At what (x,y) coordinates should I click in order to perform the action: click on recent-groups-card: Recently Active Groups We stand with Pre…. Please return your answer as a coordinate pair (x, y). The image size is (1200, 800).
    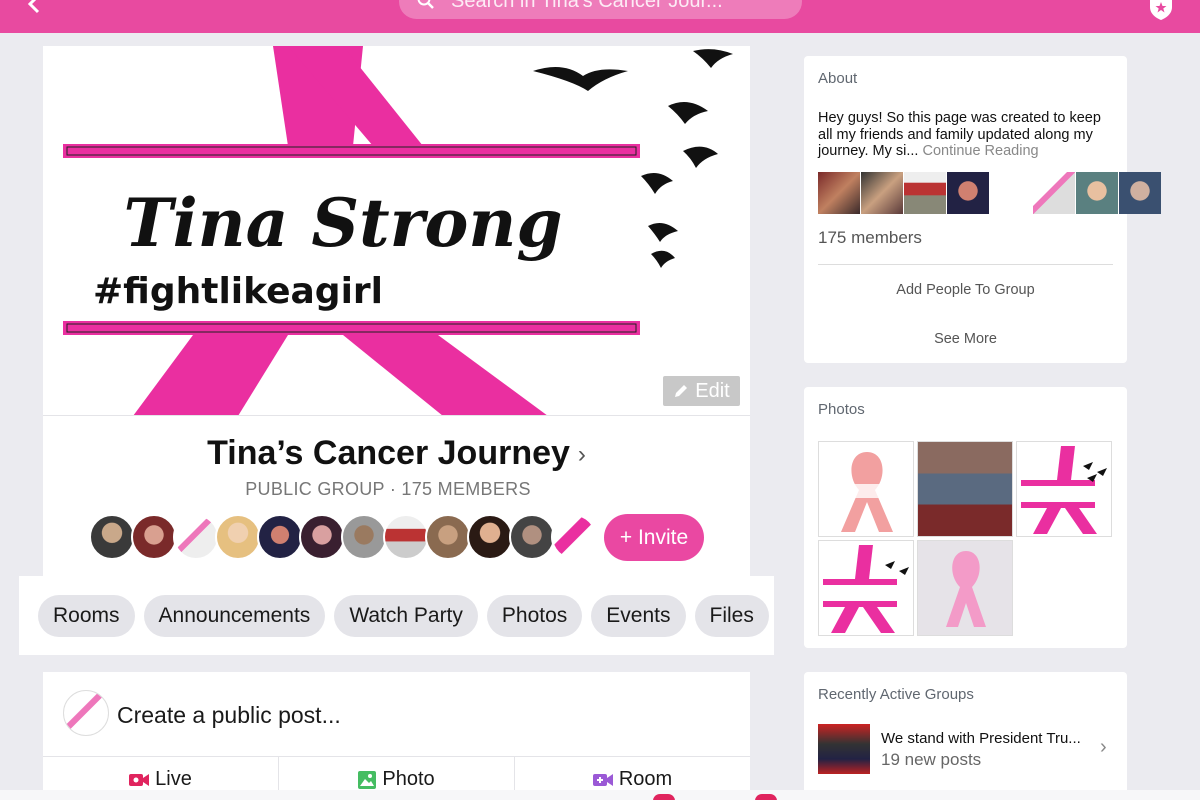
    Looking at the image, I should click on (965, 736).